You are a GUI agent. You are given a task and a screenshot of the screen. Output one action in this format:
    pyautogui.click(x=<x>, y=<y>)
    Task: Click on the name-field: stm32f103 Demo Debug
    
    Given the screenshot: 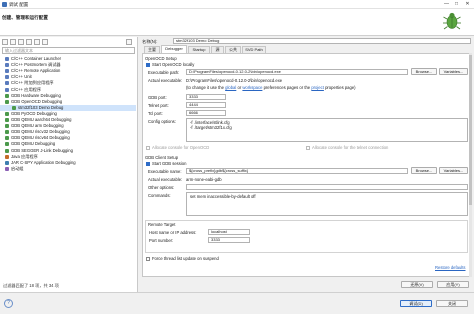 What is the action you would take?
    pyautogui.click(x=322, y=41)
    